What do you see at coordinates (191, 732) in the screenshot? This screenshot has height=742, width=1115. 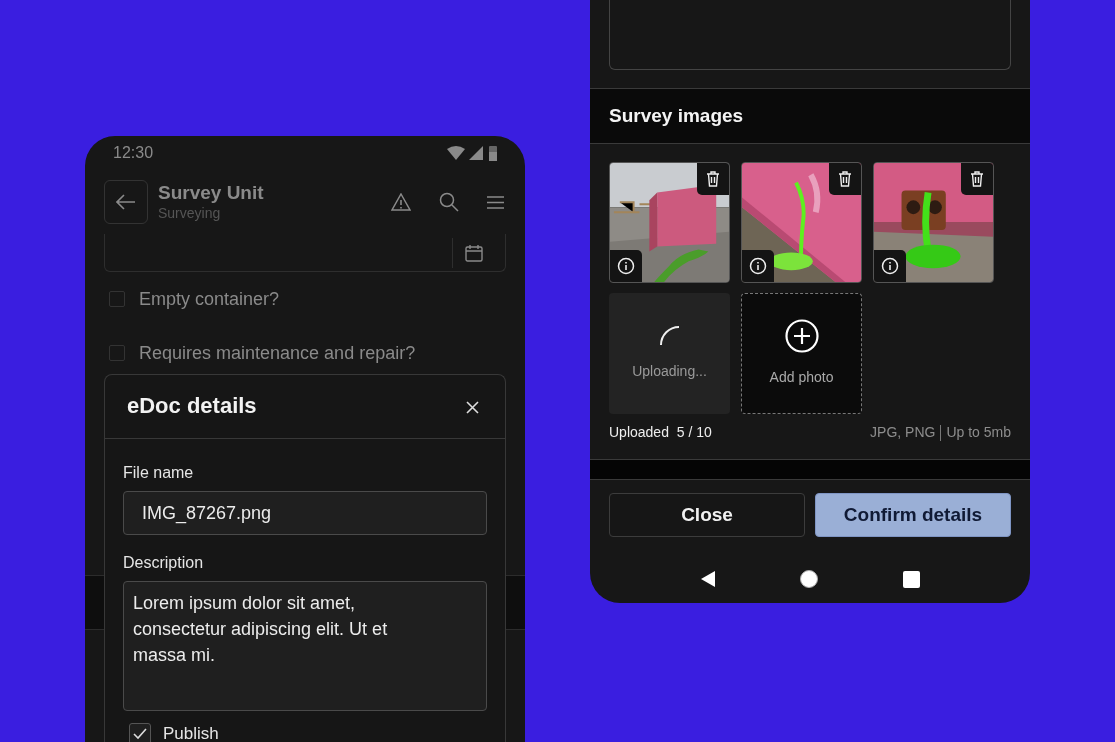 I see `checkbox-label: Publish` at bounding box center [191, 732].